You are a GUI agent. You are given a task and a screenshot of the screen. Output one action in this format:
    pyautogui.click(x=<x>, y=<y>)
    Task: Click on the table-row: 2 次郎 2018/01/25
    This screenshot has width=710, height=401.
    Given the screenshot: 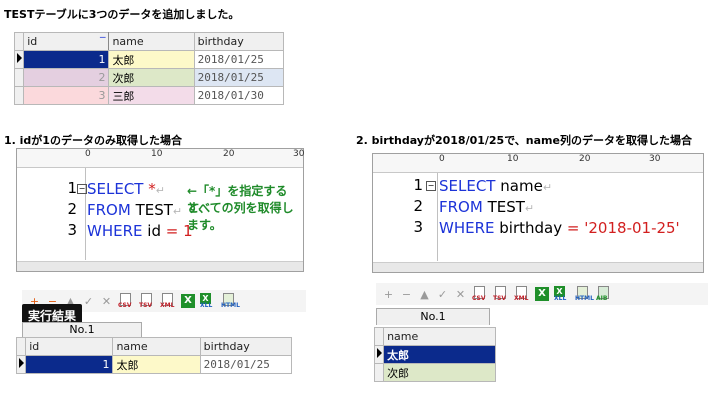 What is the action you would take?
    pyautogui.click(x=149, y=77)
    